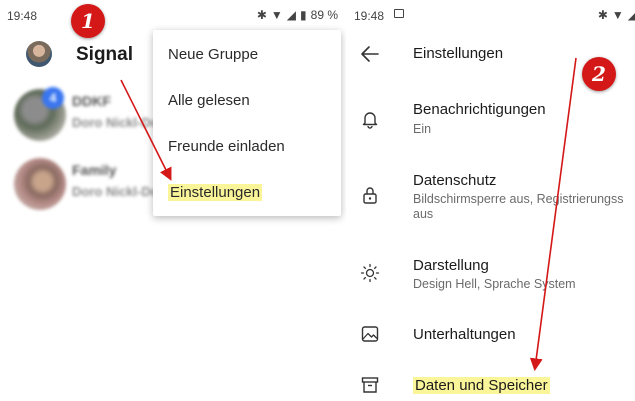 This screenshot has width=635, height=401. Describe the element at coordinates (370, 334) in the screenshot. I see `image-icon` at that location.